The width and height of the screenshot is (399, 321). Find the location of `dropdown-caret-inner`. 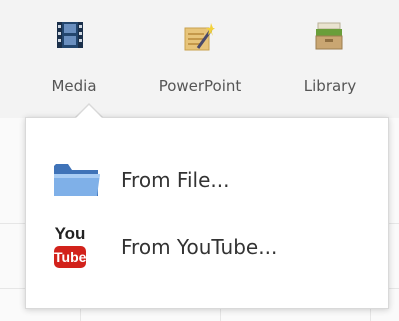

dropdown-caret-inner is located at coordinates (89, 112).